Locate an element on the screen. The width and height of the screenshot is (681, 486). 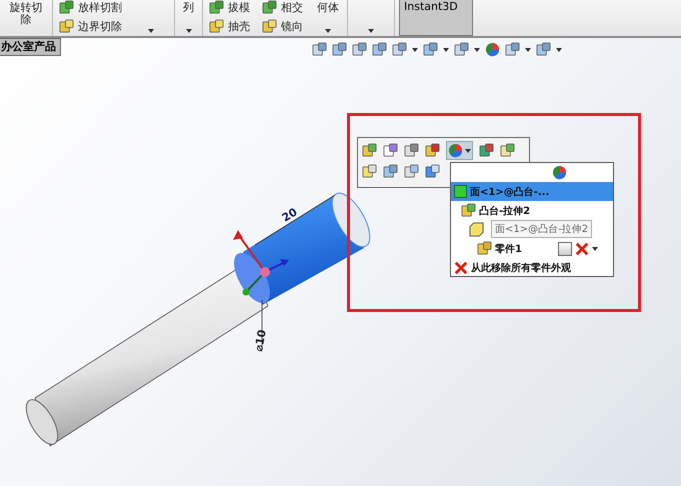
tooltip: 面<1>@凸台-拉伸2 is located at coordinates (541, 229).